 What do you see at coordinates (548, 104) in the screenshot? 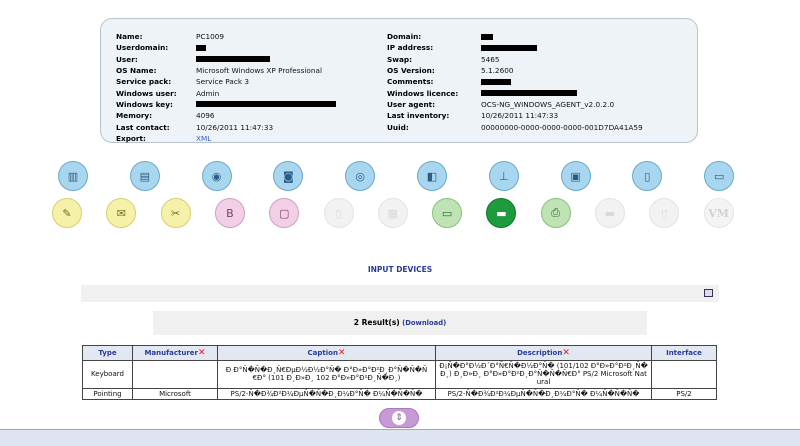
I see `info-value: OCS-NG_WINDOWS_AGENT_v2.0.2.0` at bounding box center [548, 104].